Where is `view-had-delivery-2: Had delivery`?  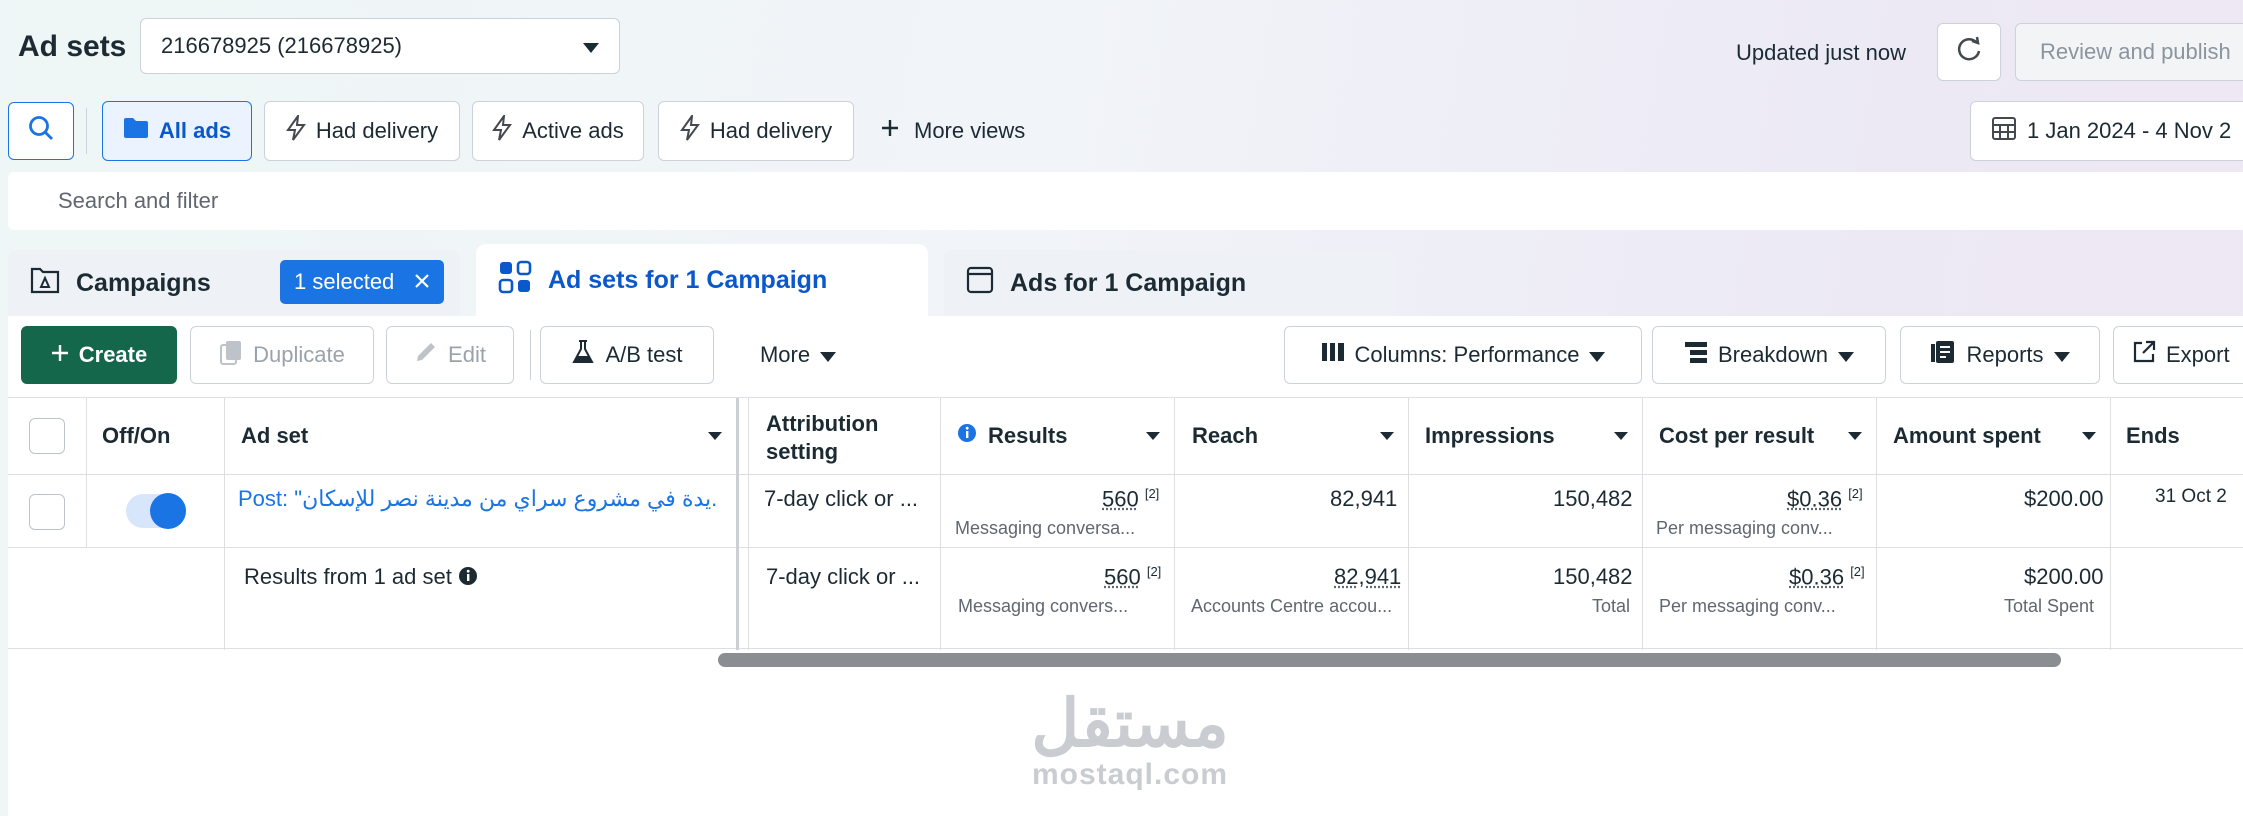 view-had-delivery-2: Had delivery is located at coordinates (756, 131).